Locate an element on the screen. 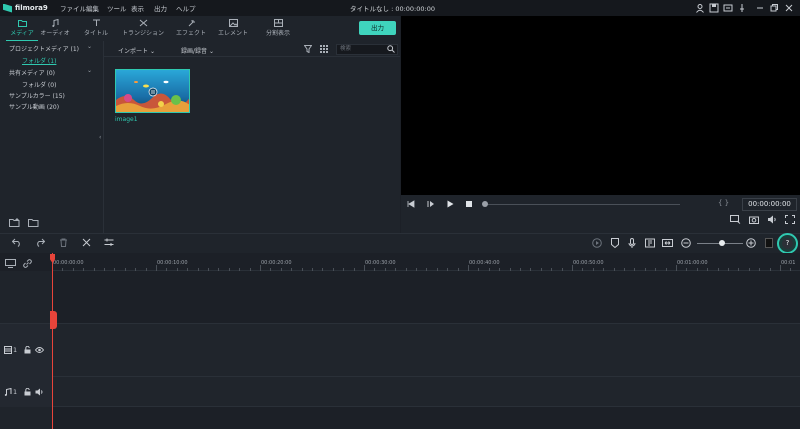 This screenshot has width=800, height=429. restore-icon is located at coordinates (774, 8).